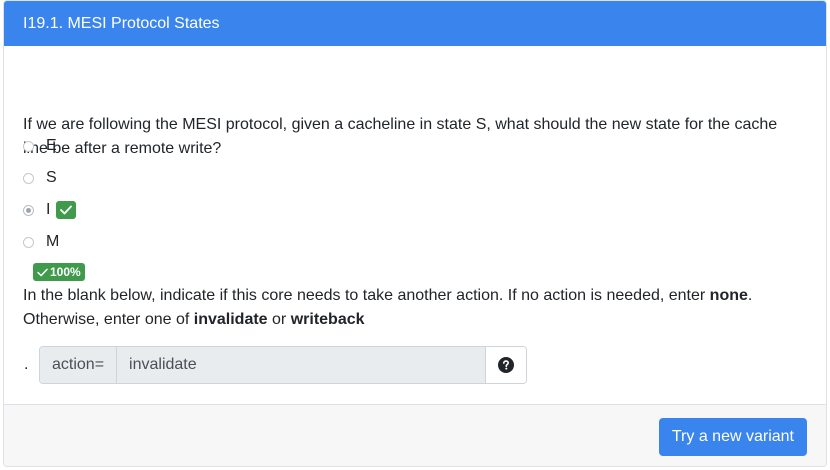 The height and width of the screenshot is (470, 830). I want to click on option-m-label: M, so click(53, 241).